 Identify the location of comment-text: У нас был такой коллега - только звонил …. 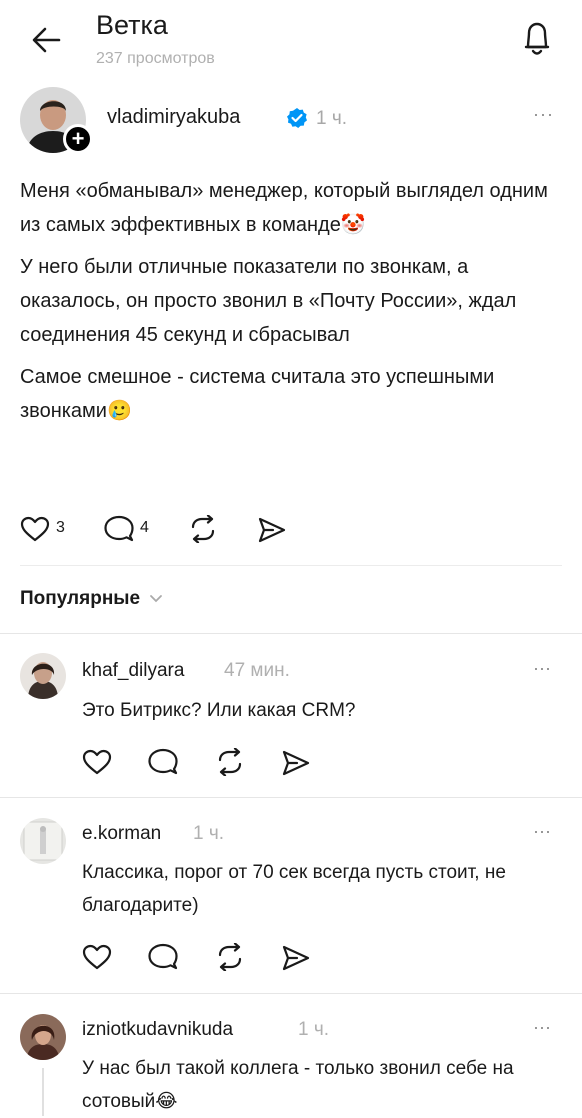
(298, 1085).